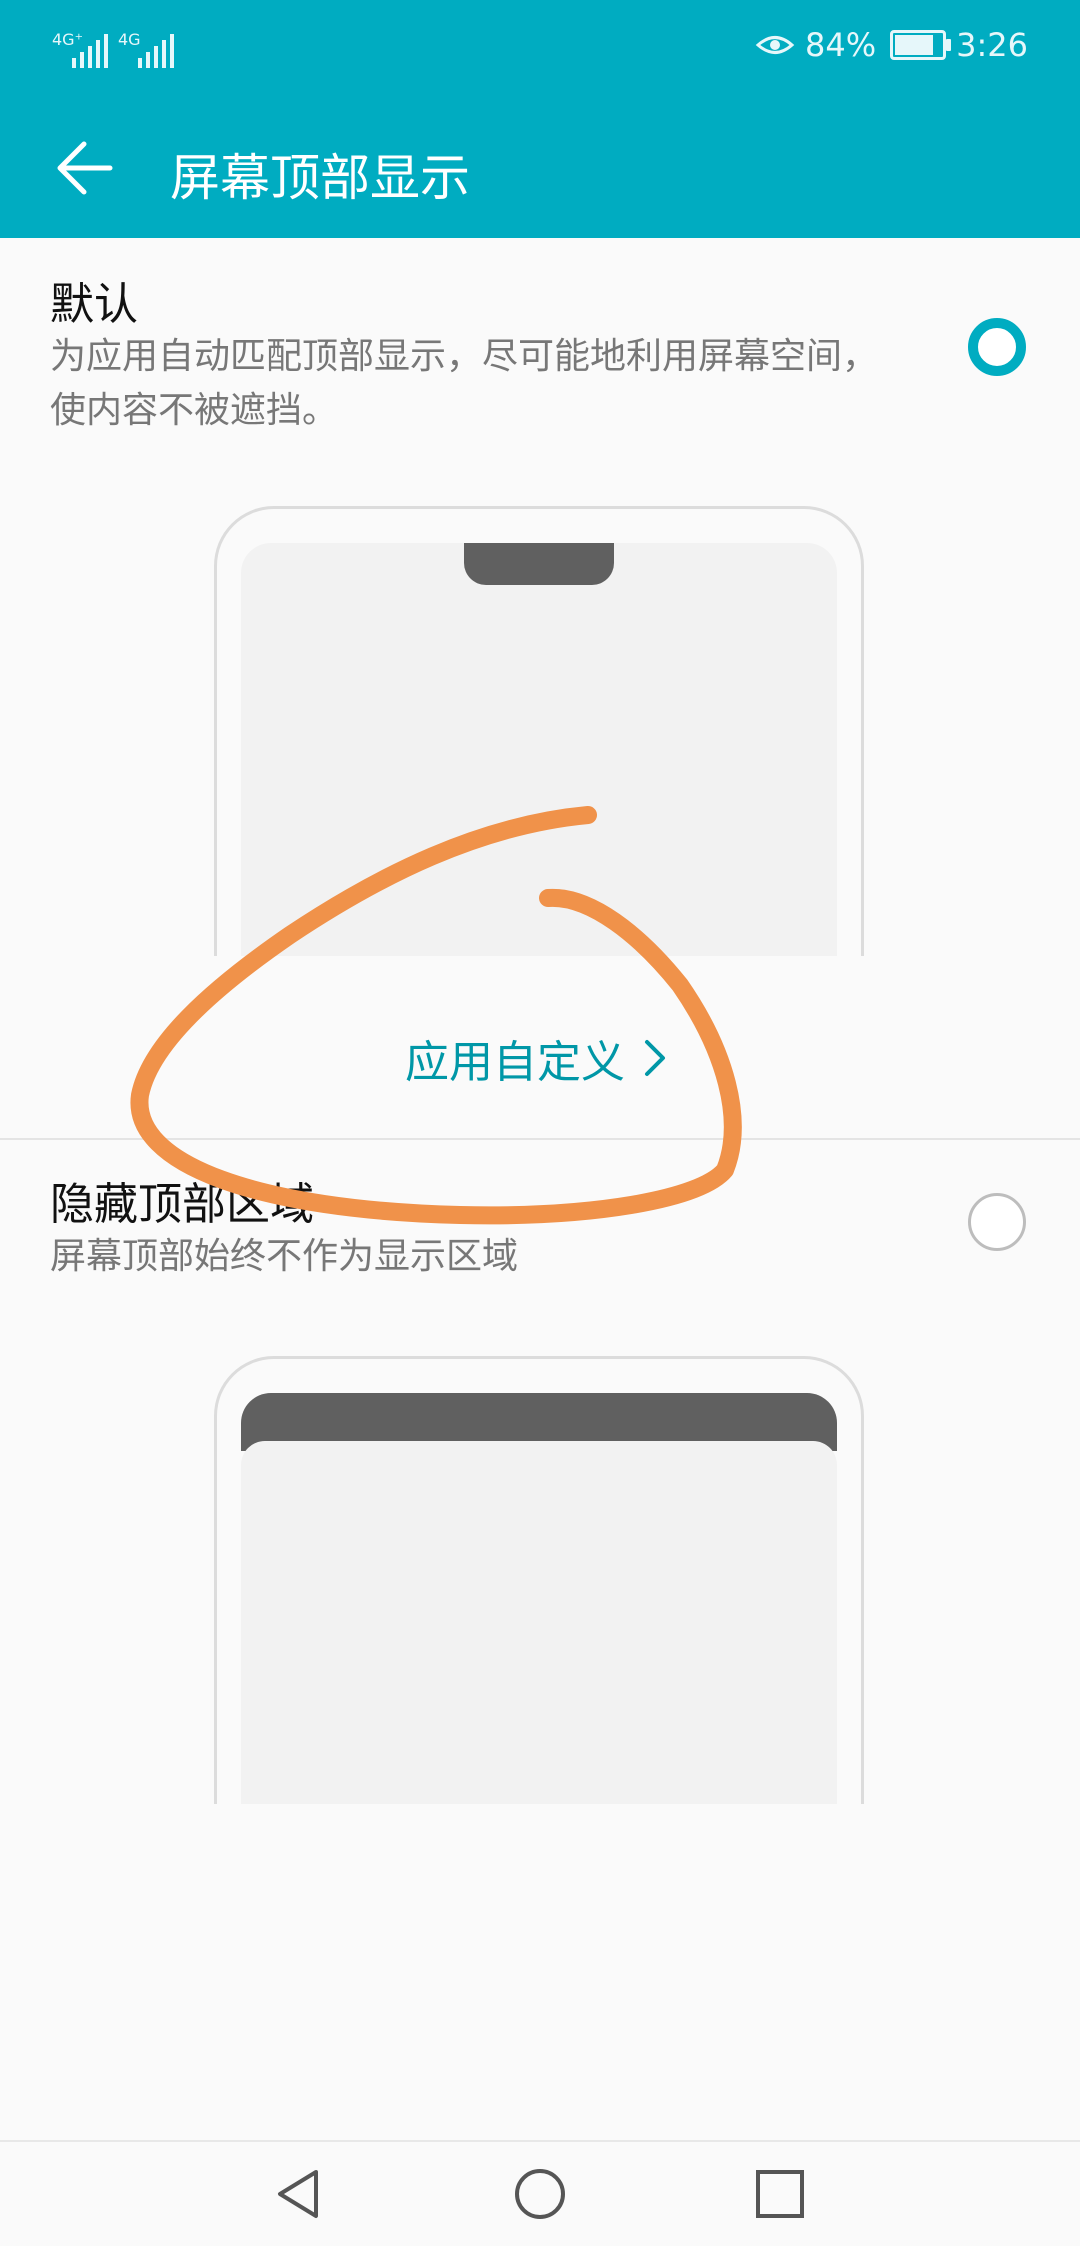 This screenshot has width=1080, height=2246. Describe the element at coordinates (775, 45) in the screenshot. I see `eye-comfort-icon` at that location.